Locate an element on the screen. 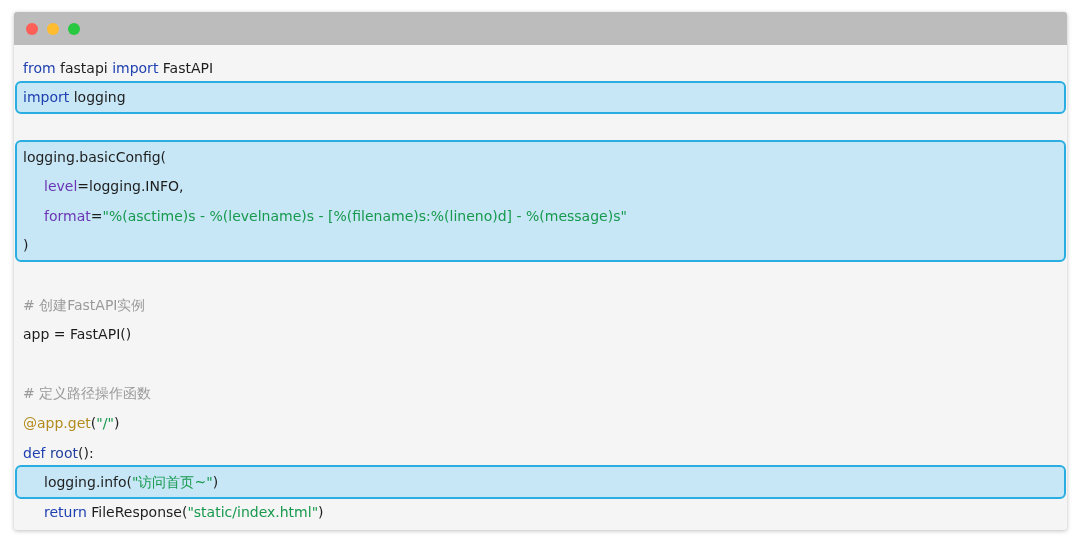 This screenshot has width=1080, height=545. code-line: from fastapi import FastAPI is located at coordinates (118, 67).